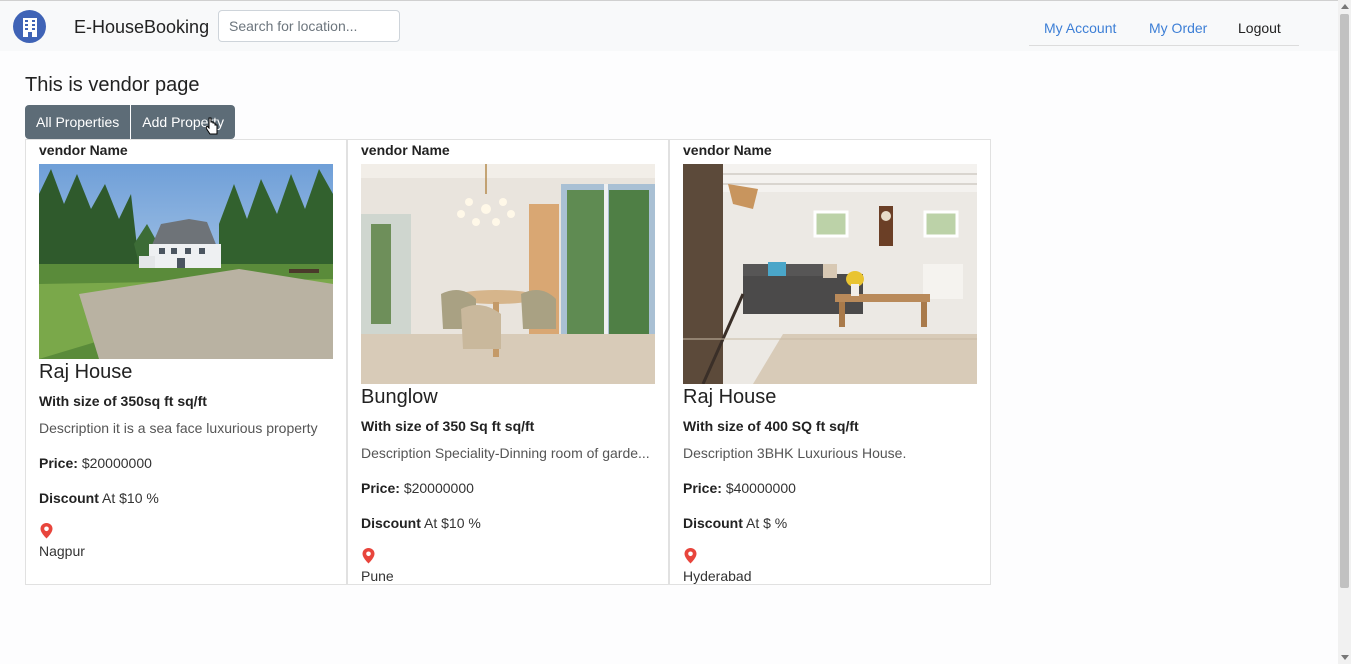  Describe the element at coordinates (29, 26) in the screenshot. I see `building-logo-icon` at that location.